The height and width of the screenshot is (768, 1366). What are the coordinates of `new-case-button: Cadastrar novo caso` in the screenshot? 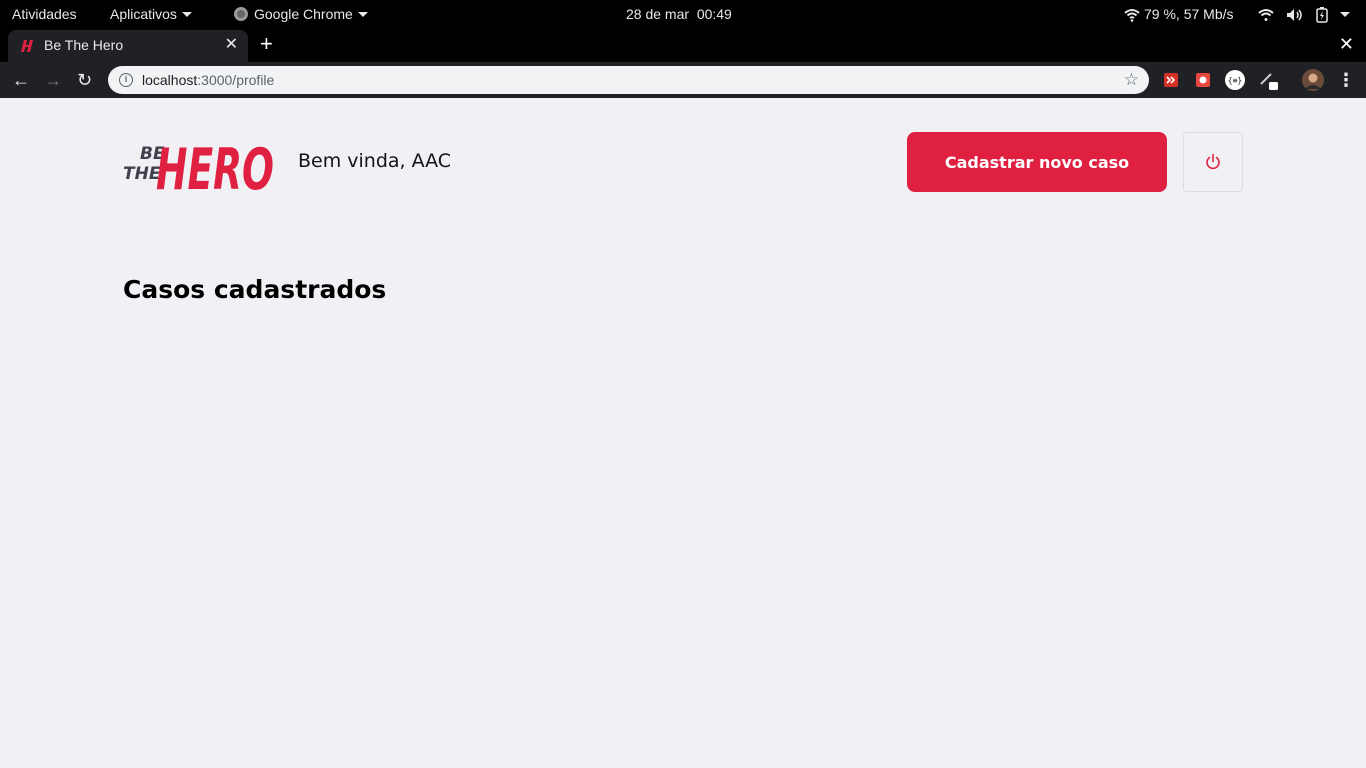 It's located at (1037, 162).